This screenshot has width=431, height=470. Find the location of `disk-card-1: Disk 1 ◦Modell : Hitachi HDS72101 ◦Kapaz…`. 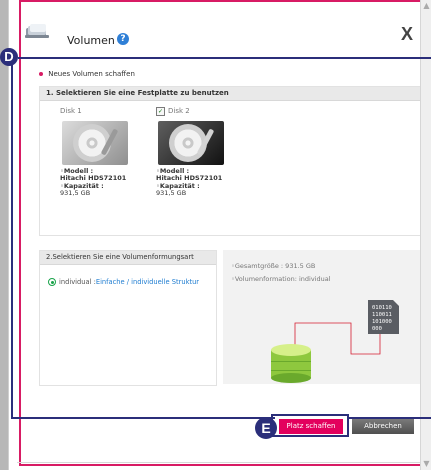

disk-card-1: Disk 1 ◦Modell : Hitachi HDS72101 ◦Kapaz… is located at coordinates (96, 152).